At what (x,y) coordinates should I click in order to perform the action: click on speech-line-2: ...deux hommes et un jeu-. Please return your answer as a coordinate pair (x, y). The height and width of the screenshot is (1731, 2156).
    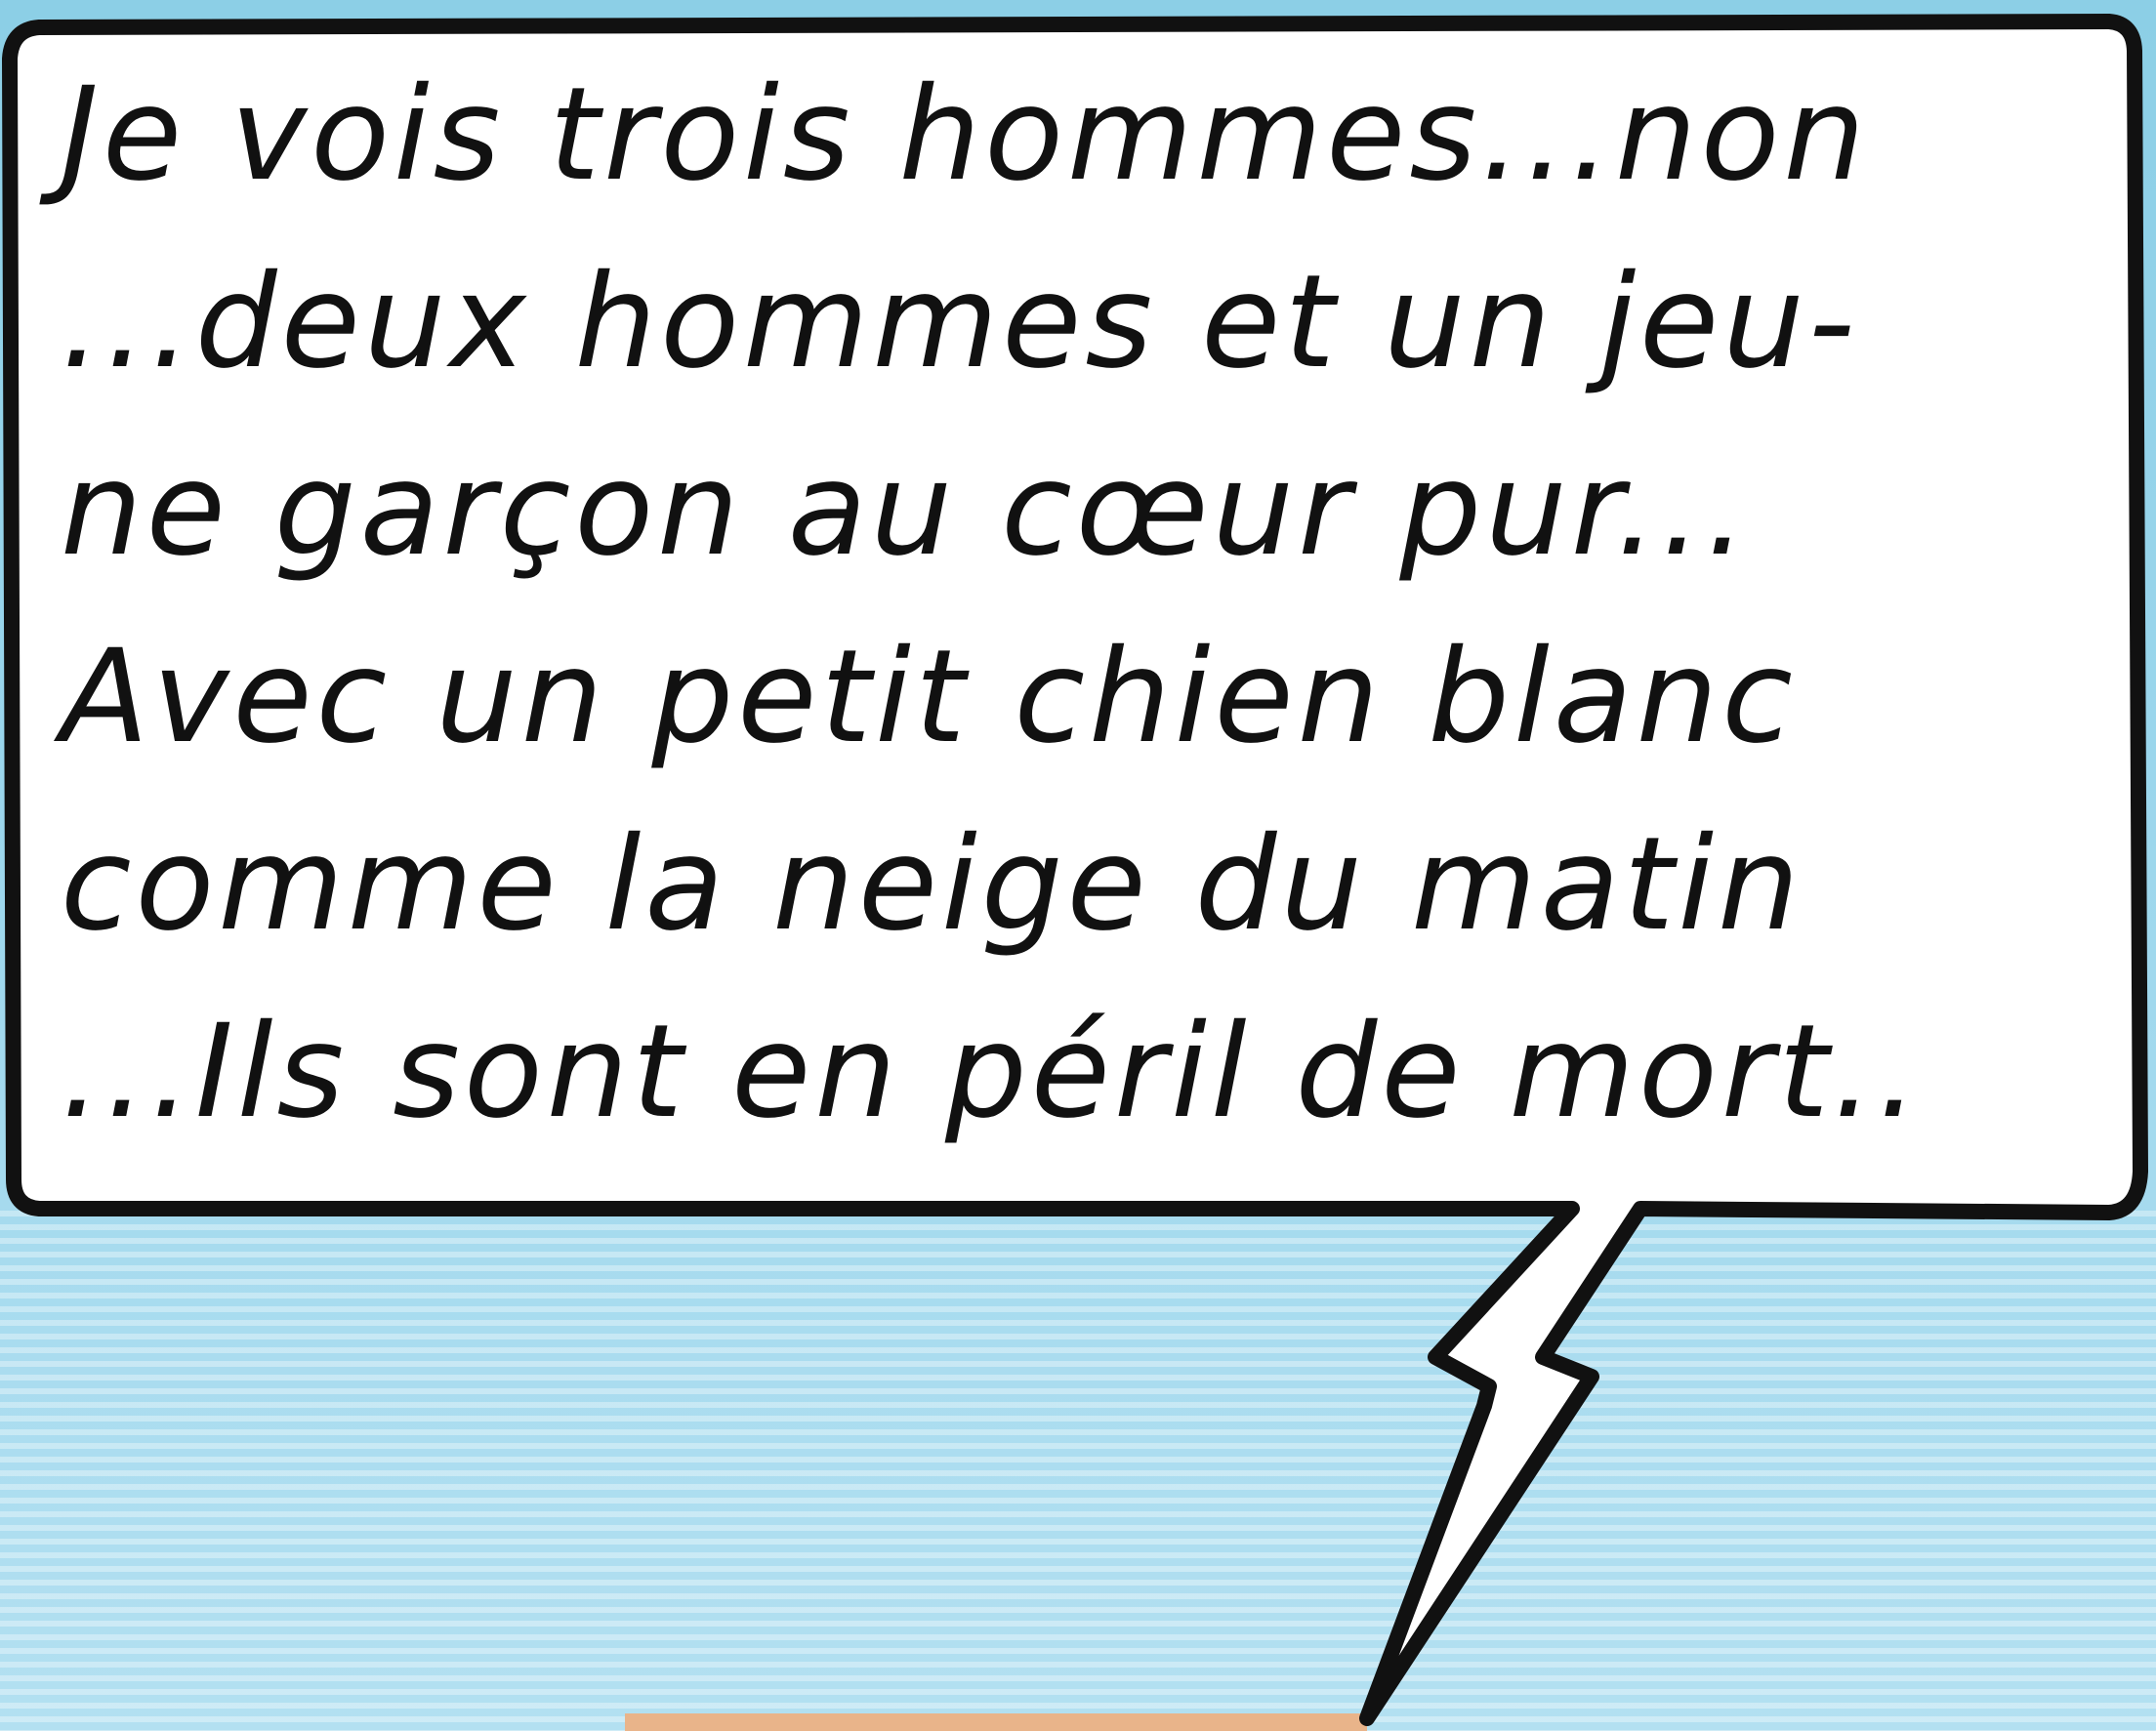
    Looking at the image, I should click on (960, 322).